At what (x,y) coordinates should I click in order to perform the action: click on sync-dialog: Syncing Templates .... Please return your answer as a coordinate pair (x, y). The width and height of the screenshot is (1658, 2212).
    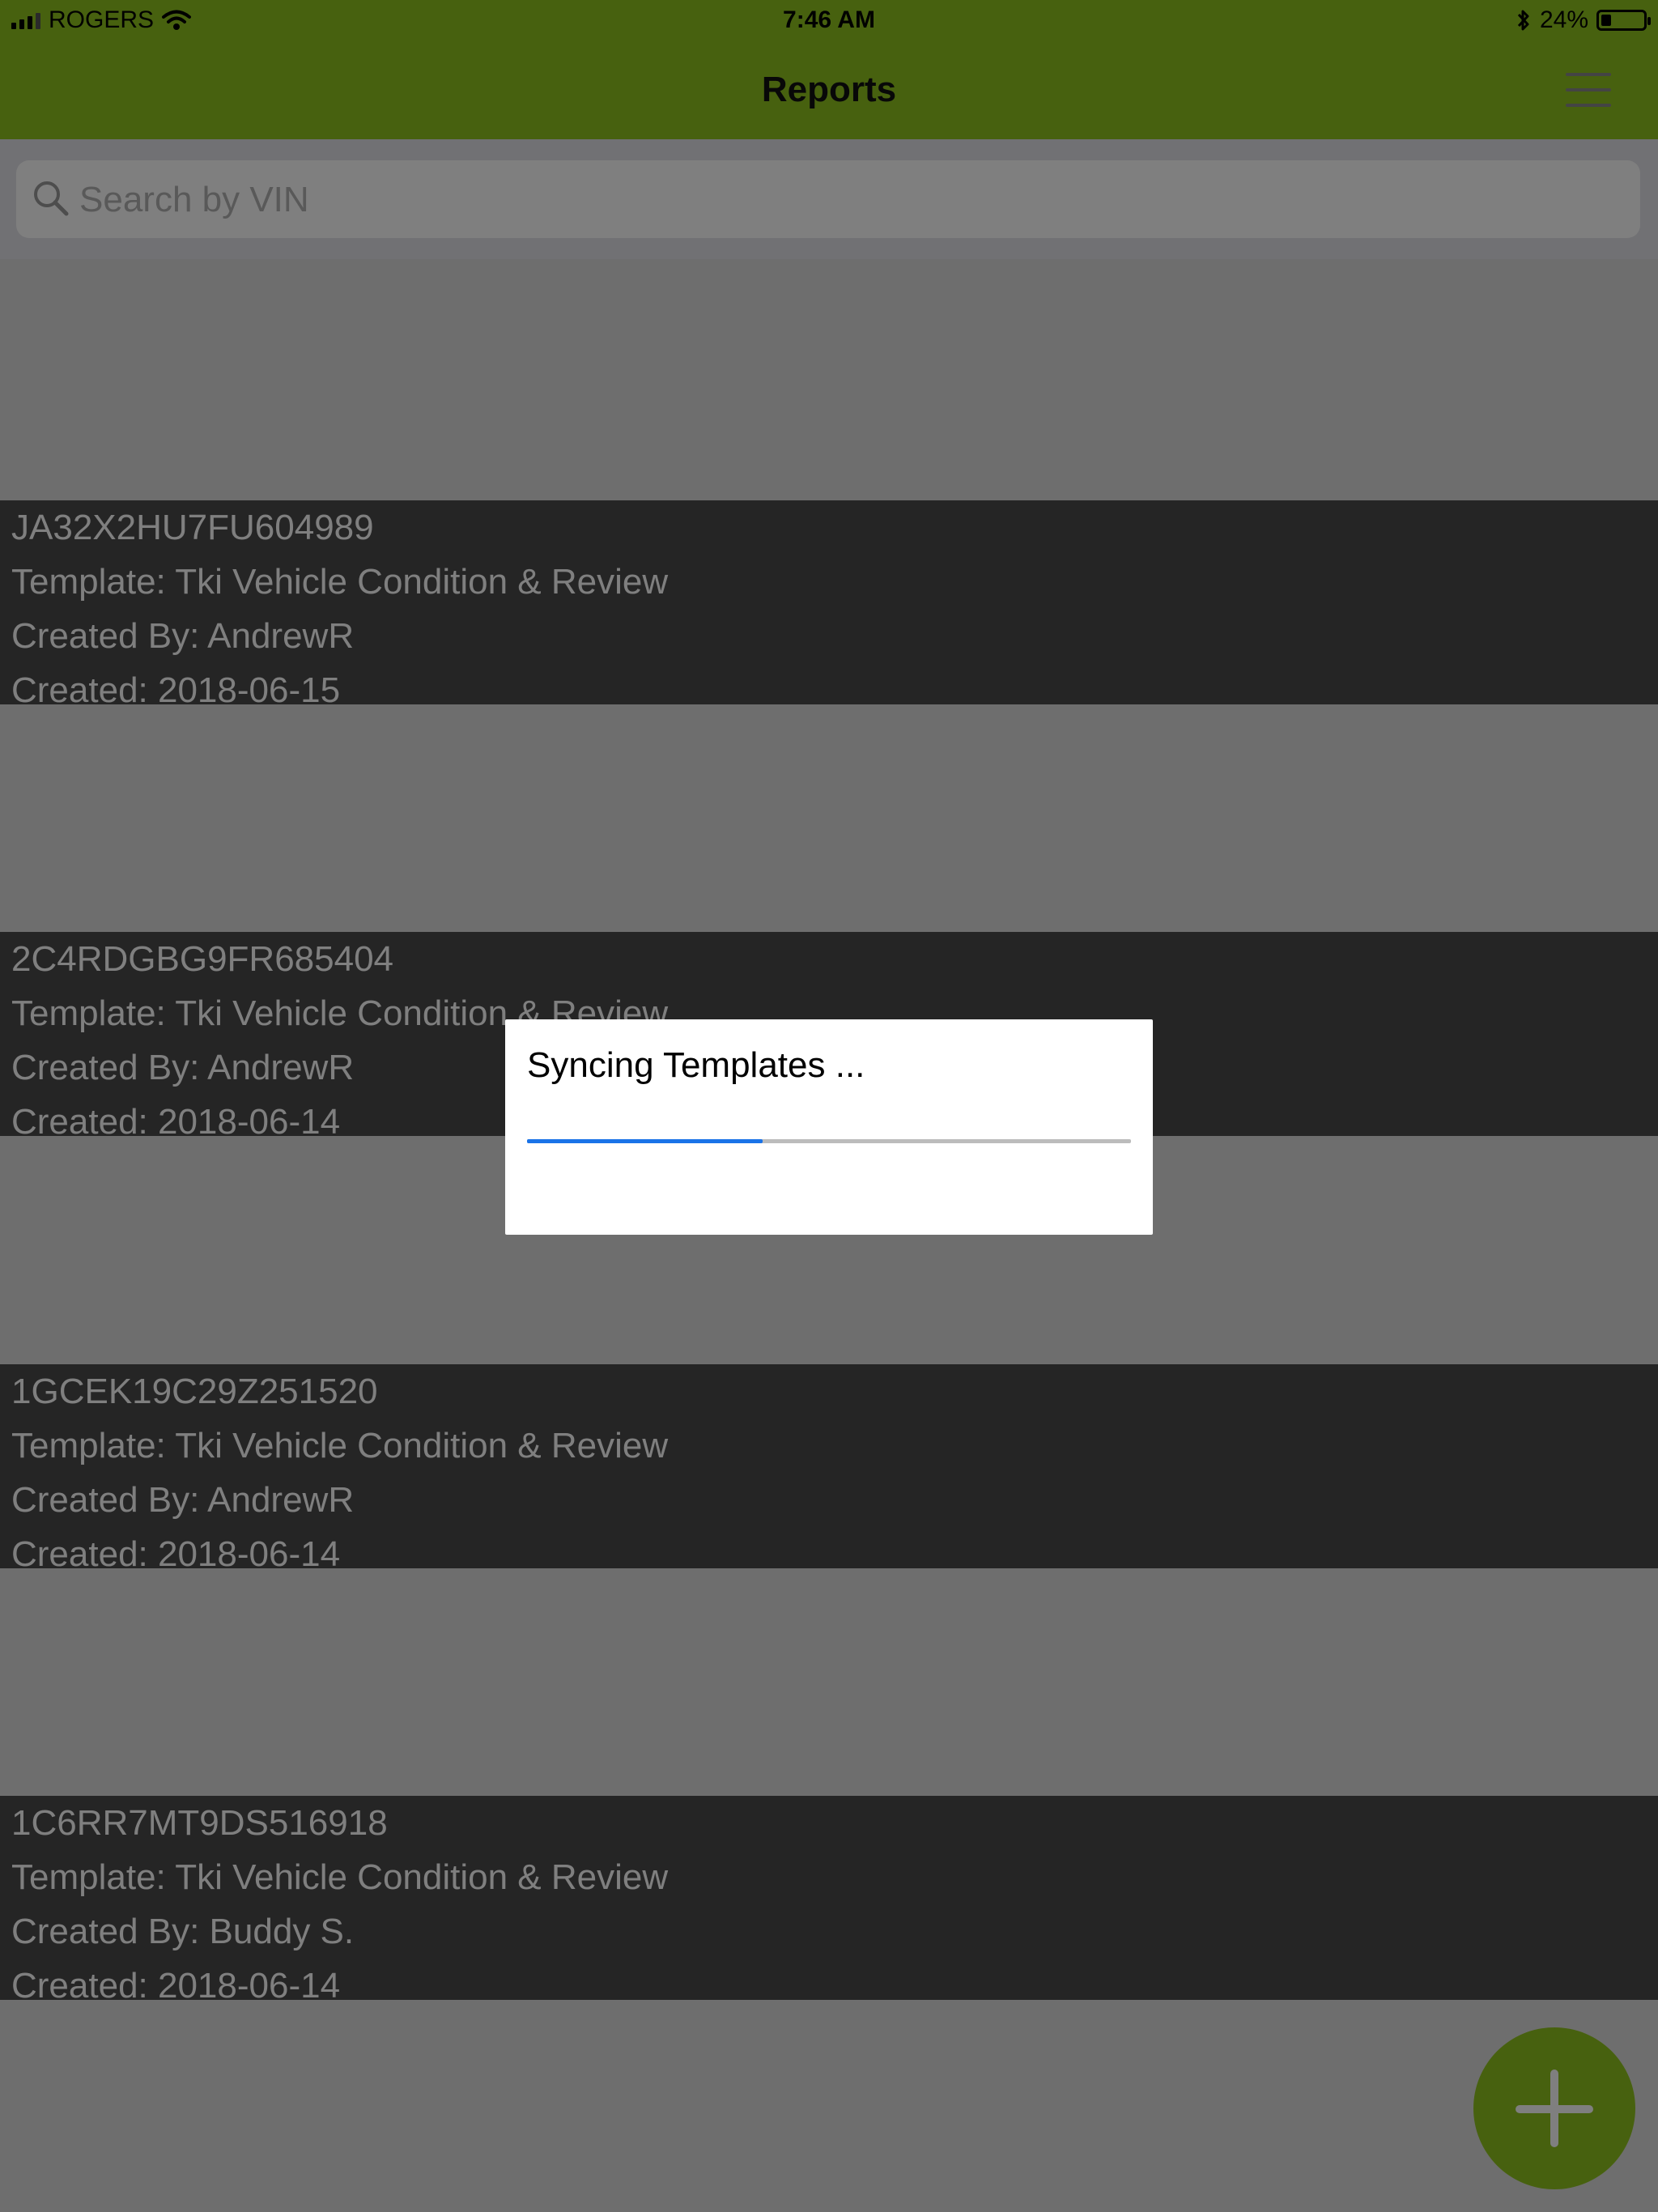
    Looking at the image, I should click on (829, 1127).